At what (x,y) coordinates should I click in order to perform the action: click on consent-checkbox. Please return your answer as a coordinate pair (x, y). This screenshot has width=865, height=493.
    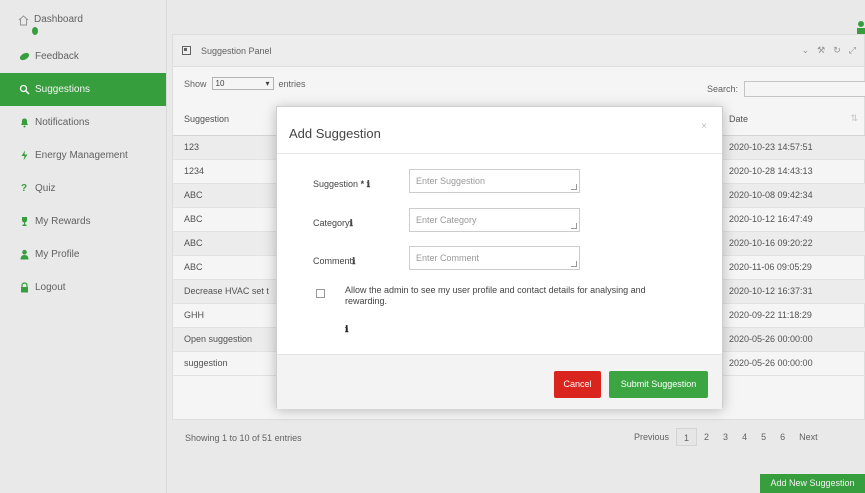
    Looking at the image, I should click on (320, 293).